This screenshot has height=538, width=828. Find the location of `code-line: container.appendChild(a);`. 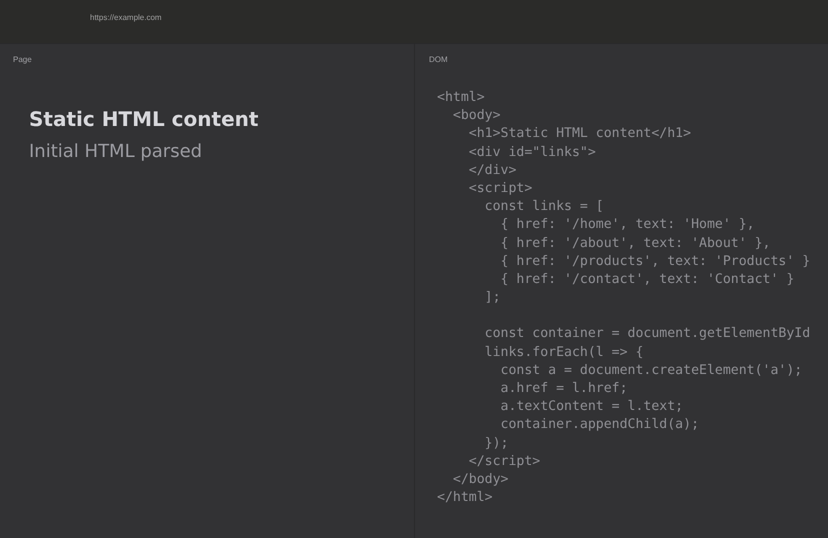

code-line: container.appendChild(a); is located at coordinates (600, 425).